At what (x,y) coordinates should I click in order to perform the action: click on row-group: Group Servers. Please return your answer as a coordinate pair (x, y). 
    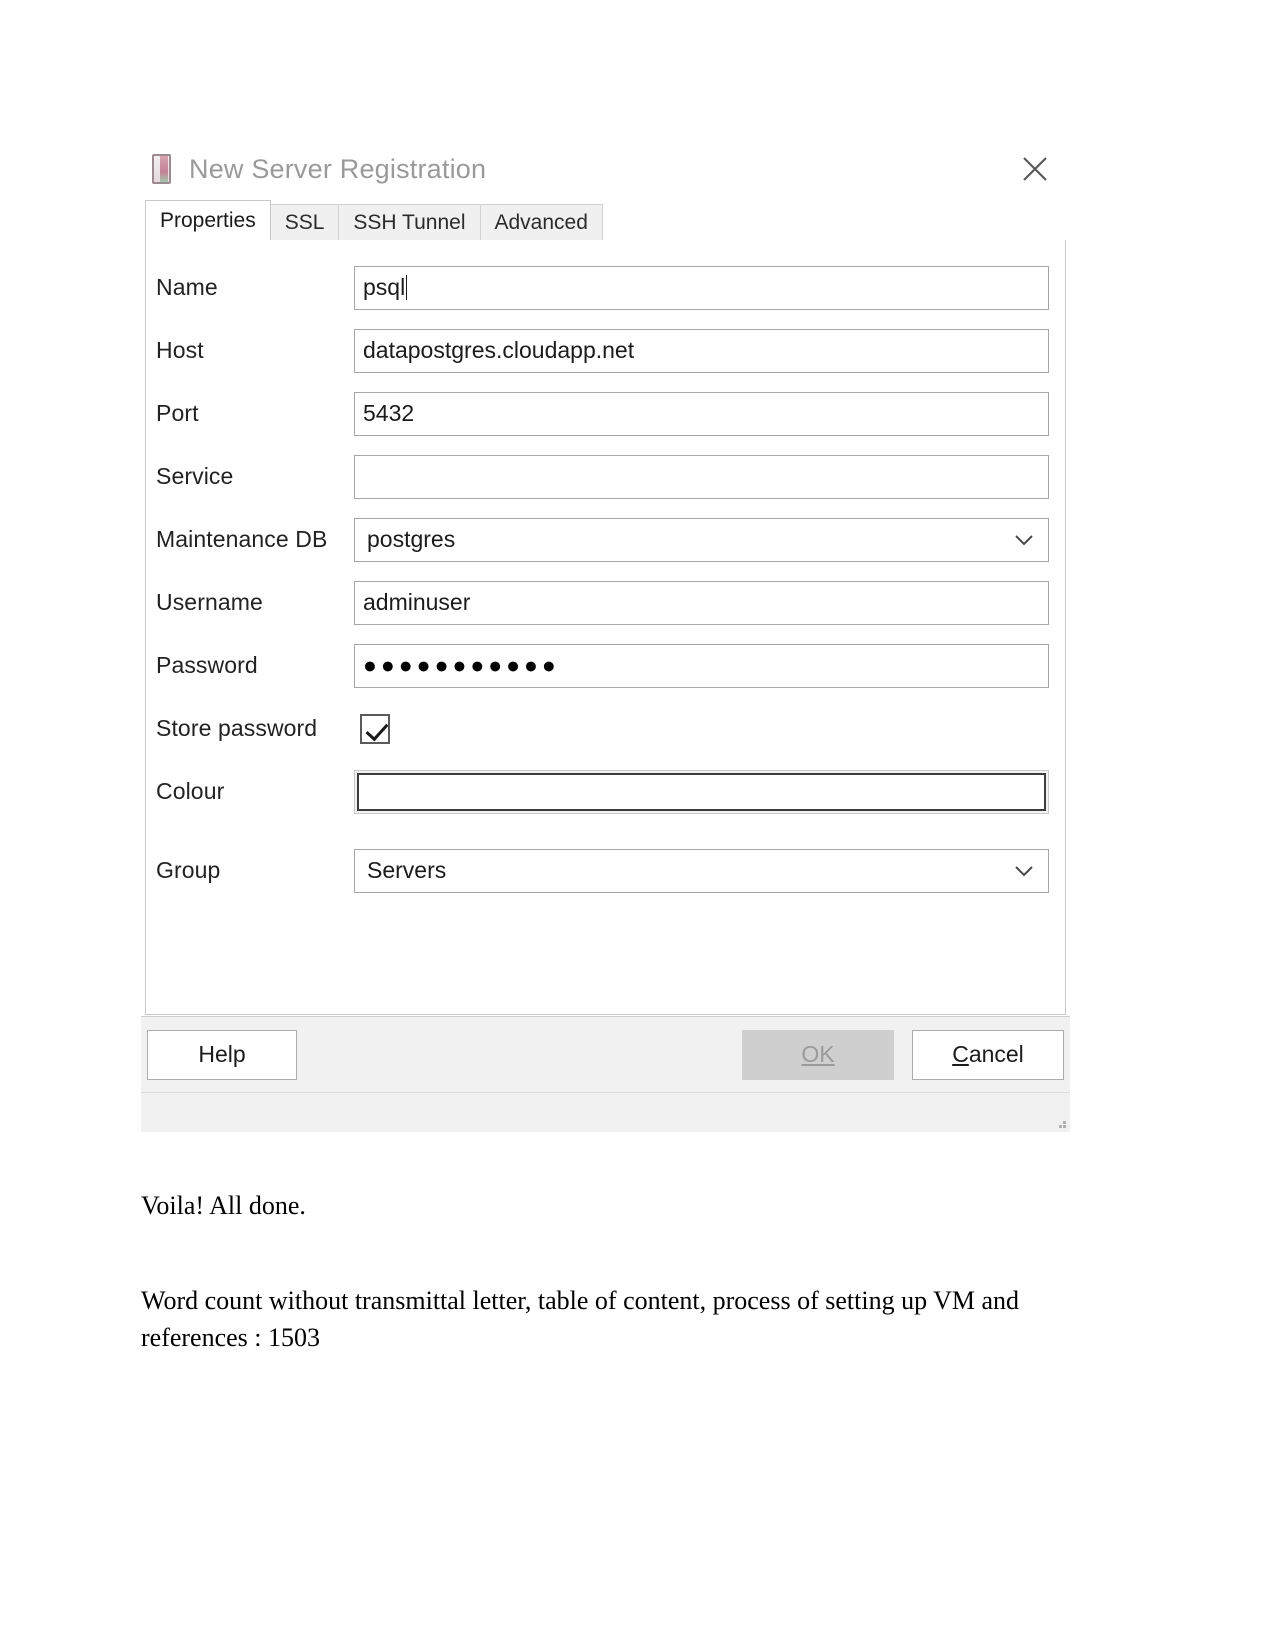
    Looking at the image, I should click on (605, 870).